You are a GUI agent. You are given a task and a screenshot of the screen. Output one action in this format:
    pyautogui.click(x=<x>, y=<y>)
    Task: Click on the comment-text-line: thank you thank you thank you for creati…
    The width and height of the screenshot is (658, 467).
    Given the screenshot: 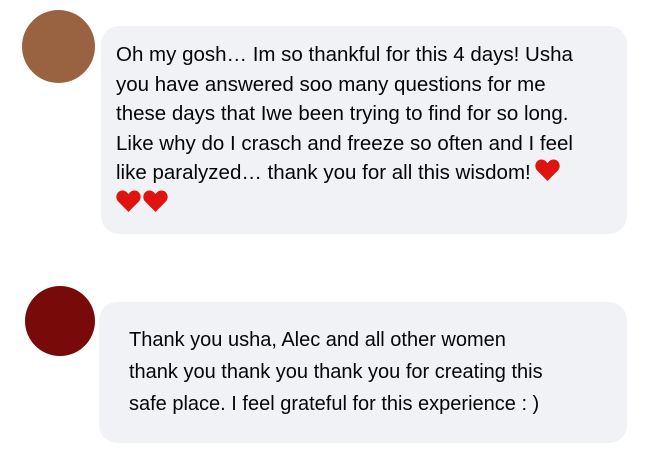 What is the action you would take?
    pyautogui.click(x=336, y=372)
    